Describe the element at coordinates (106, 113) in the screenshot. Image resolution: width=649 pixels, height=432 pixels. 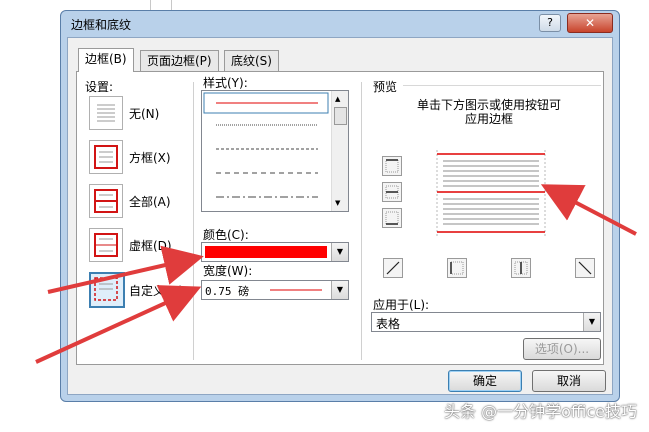
I see `setting-none-icon` at that location.